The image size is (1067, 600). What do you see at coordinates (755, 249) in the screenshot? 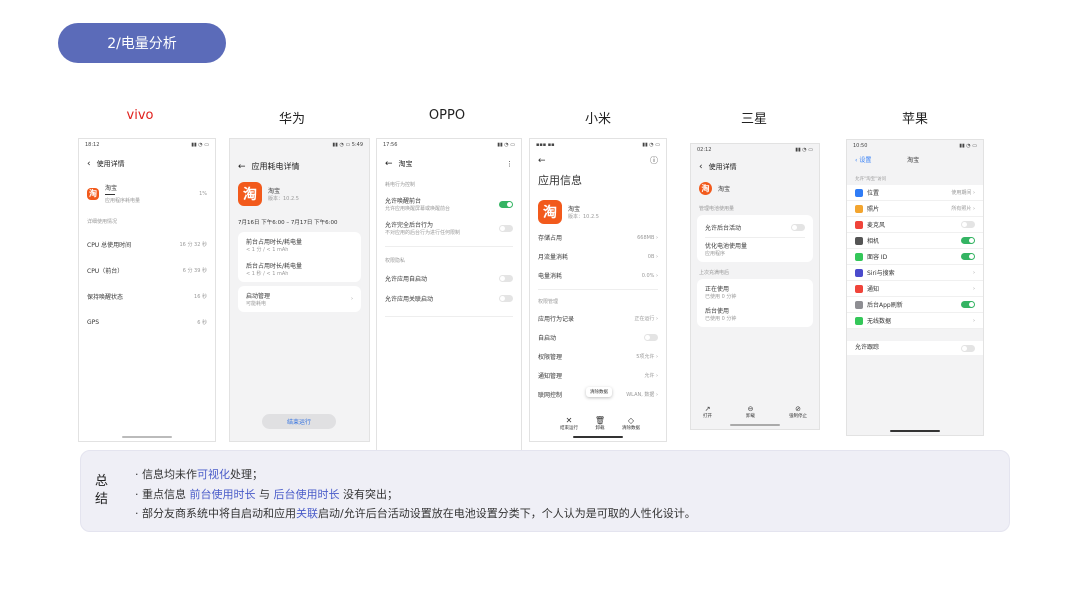
I see `optimize-battery-item: 优化电池使用量 应用程序` at bounding box center [755, 249].